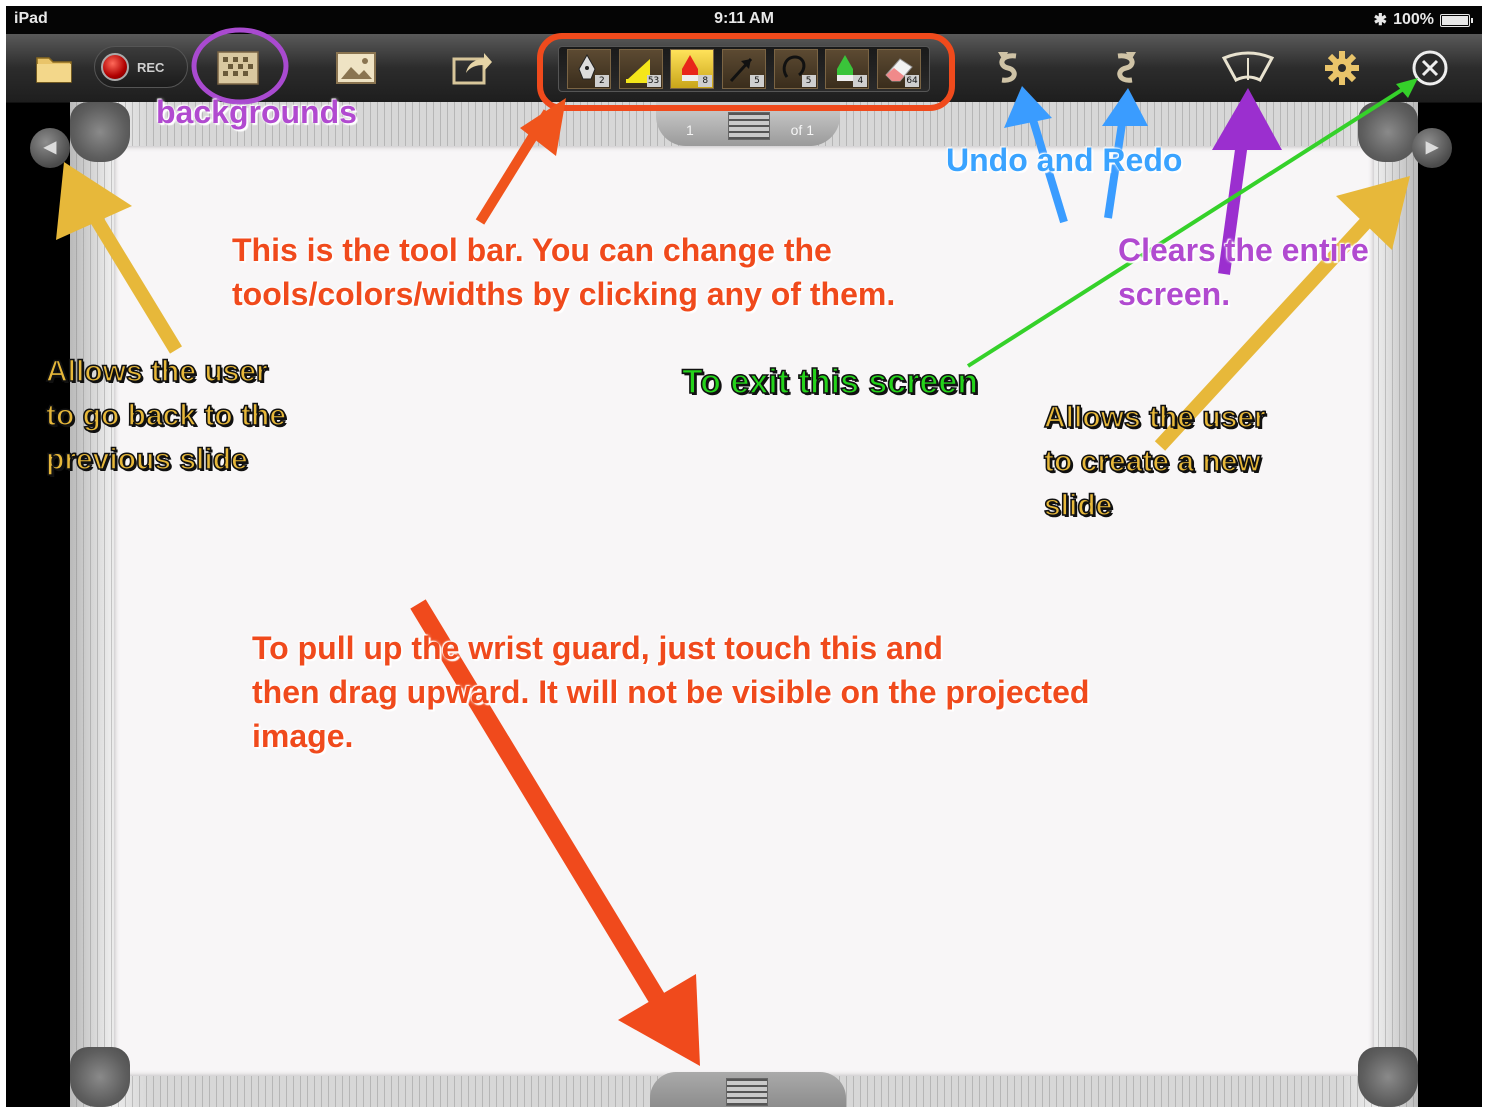 This screenshot has height=1107, width=1486. Describe the element at coordinates (54, 68) in the screenshot. I see `folder-icon` at that location.